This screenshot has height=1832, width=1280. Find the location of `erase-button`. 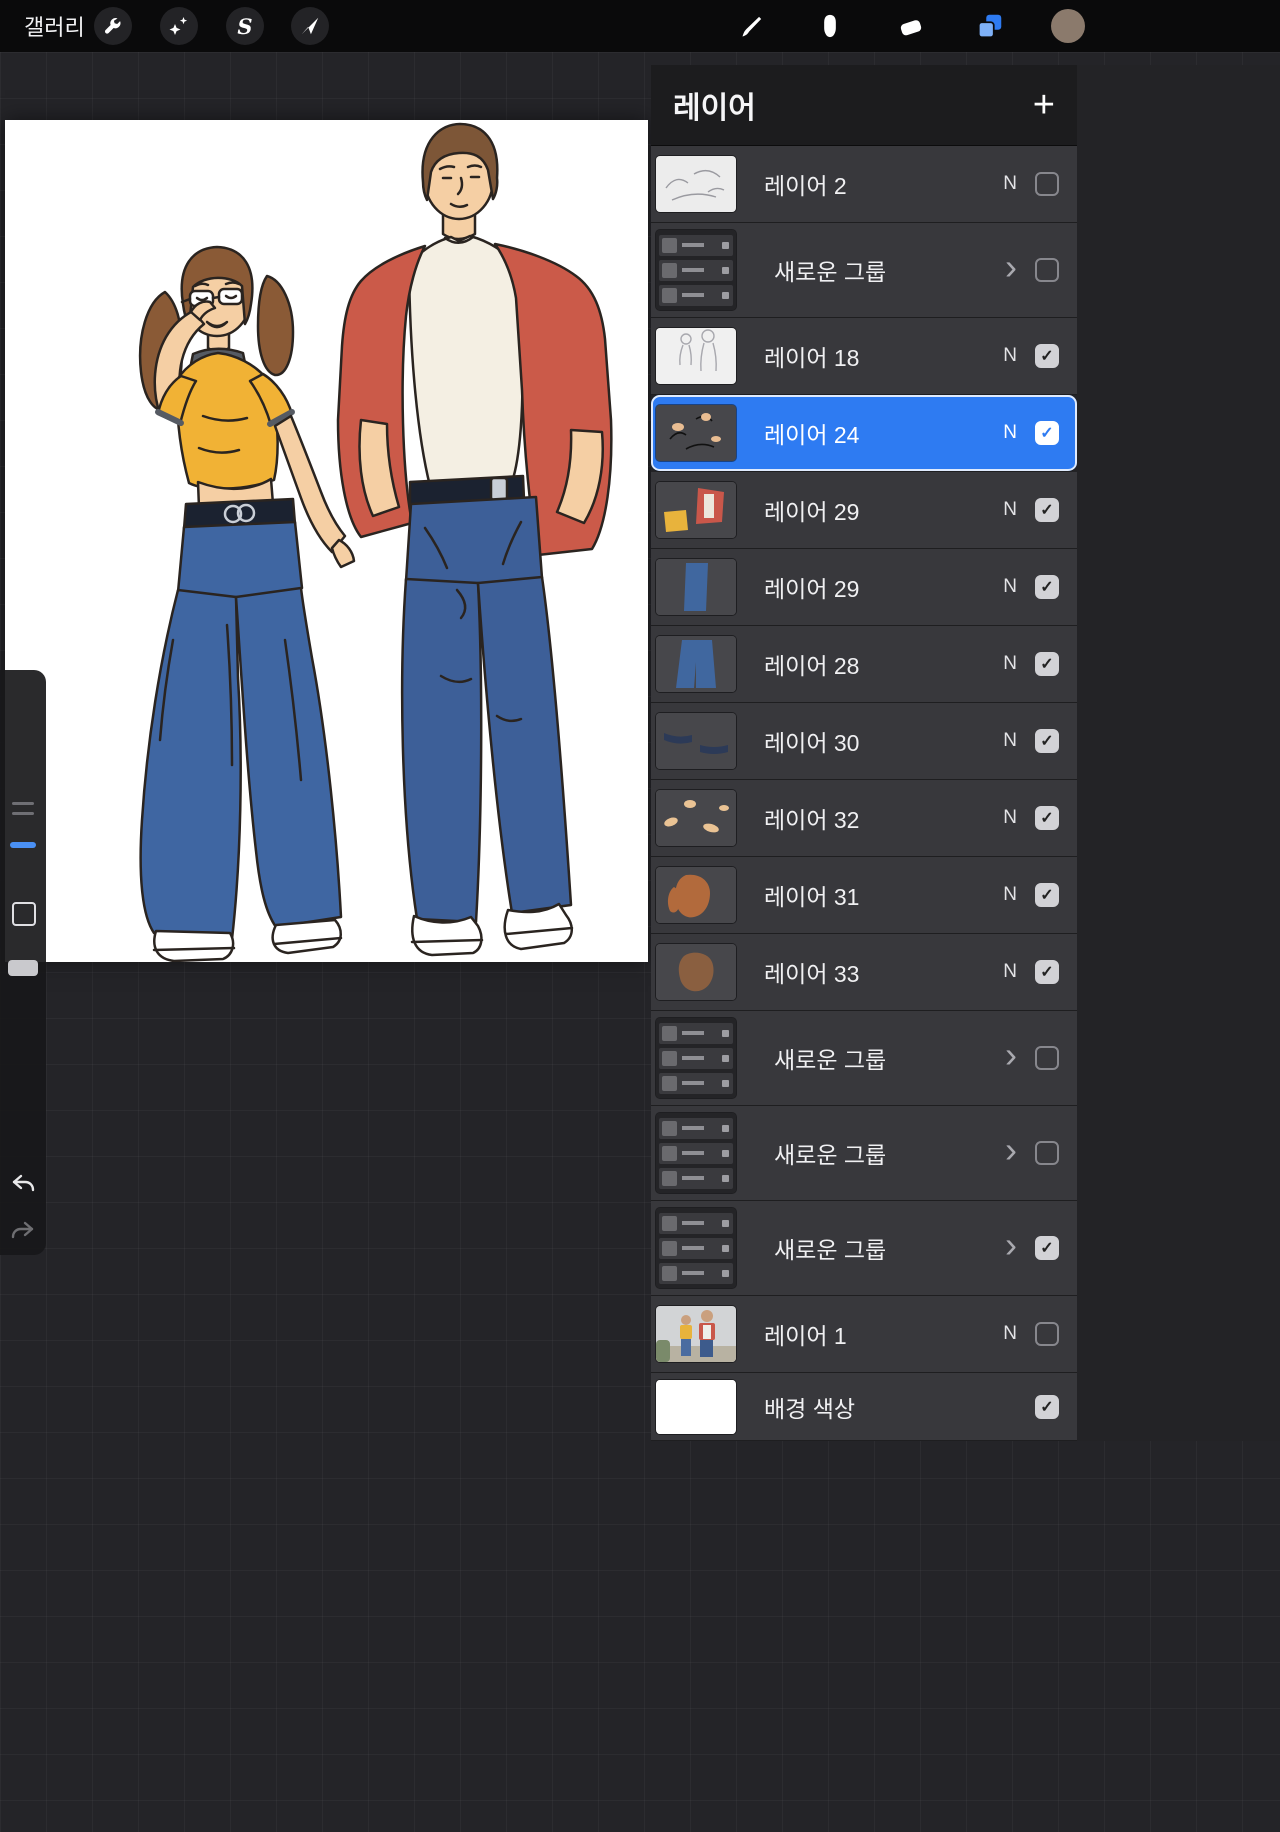

erase-button is located at coordinates (911, 26).